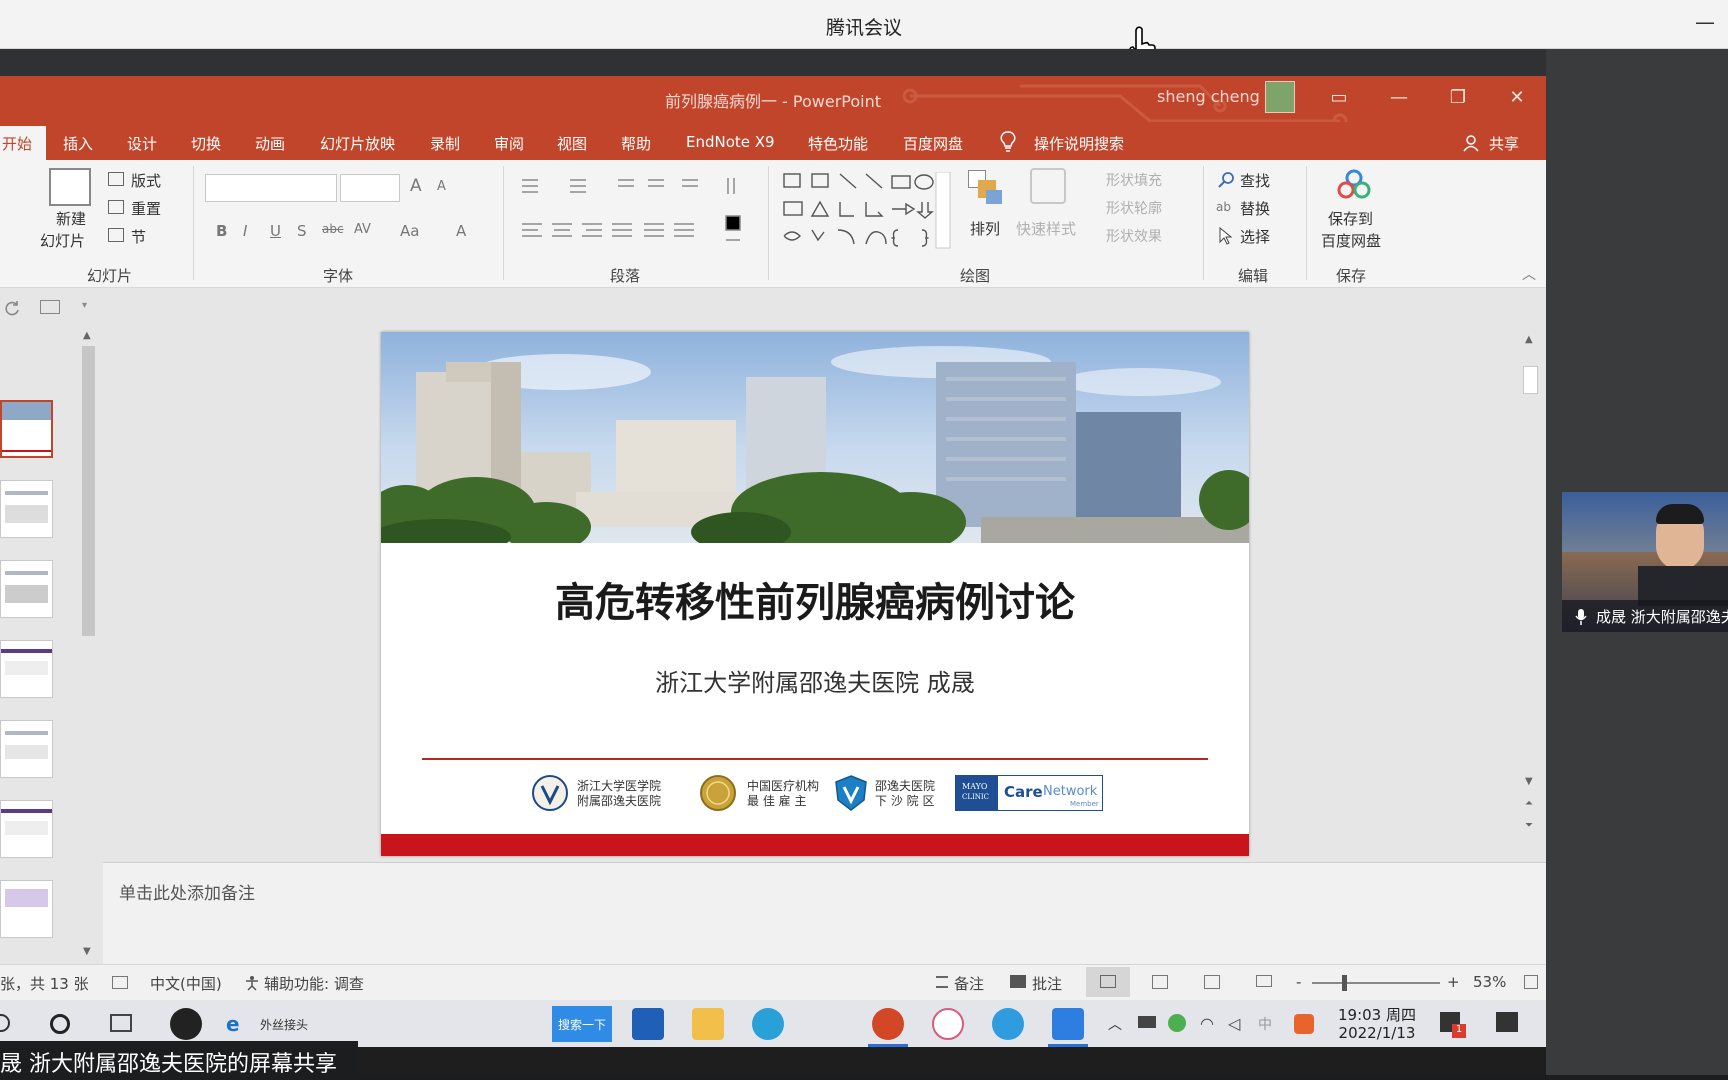 Image resolution: width=1728 pixels, height=1080 pixels. Describe the element at coordinates (815, 599) in the screenshot. I see `slide-title: 高危转移性前列腺癌病例讨论` at that location.